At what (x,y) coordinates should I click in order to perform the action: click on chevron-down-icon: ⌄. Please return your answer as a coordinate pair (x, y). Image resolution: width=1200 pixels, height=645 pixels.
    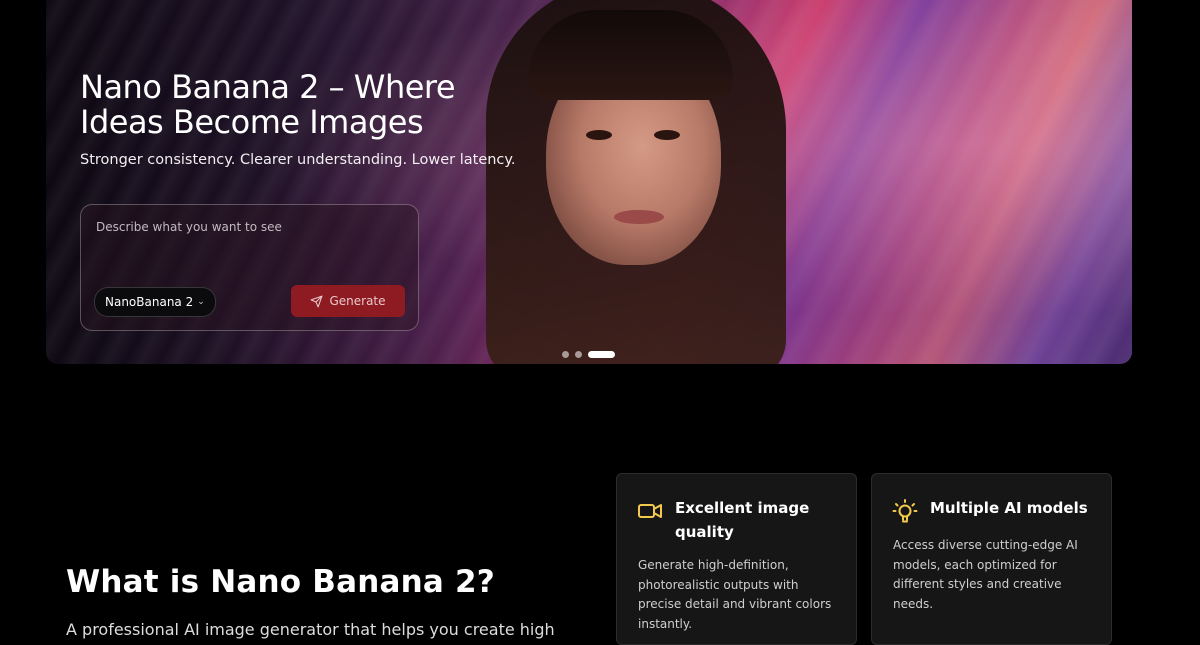
    Looking at the image, I should click on (201, 302).